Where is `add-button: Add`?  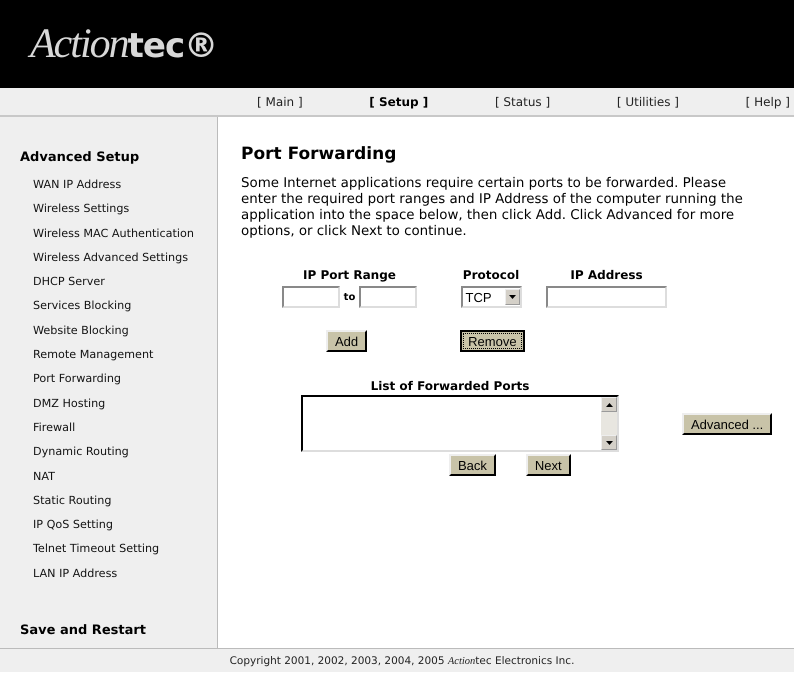 add-button: Add is located at coordinates (347, 341).